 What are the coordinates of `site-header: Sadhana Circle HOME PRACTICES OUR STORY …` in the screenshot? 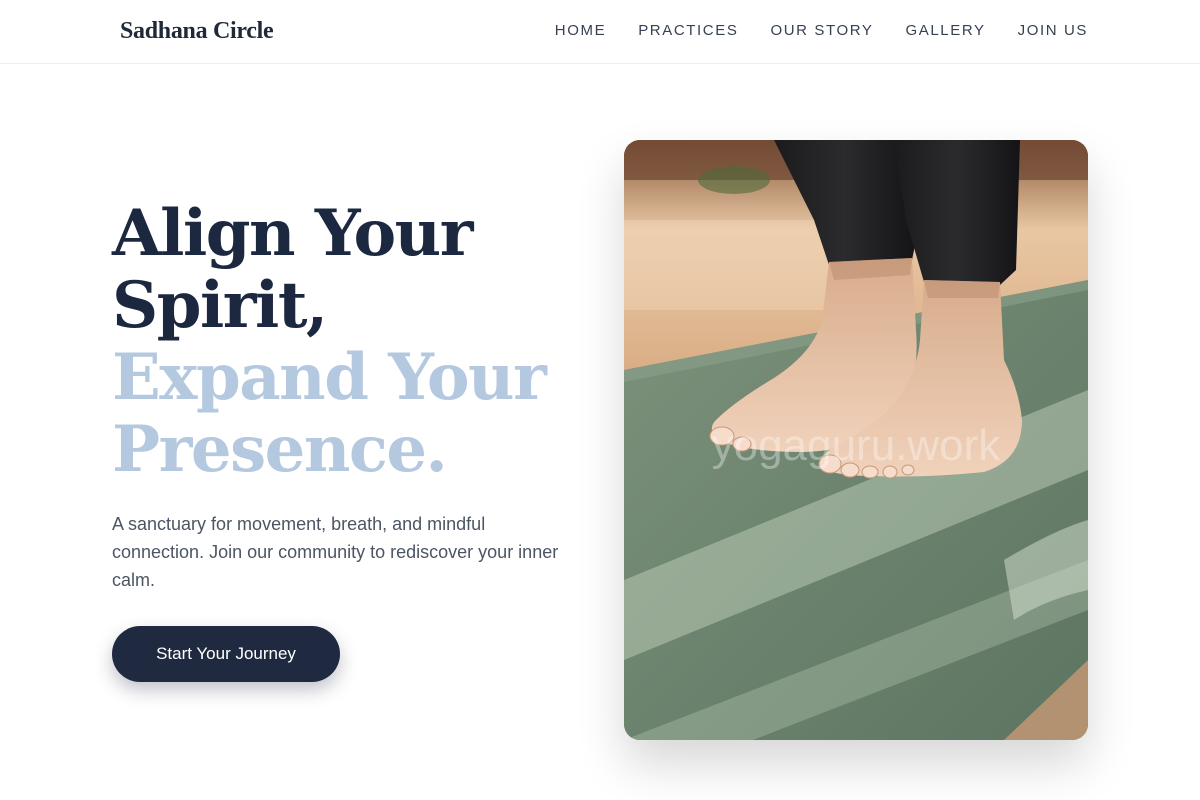 It's located at (600, 32).